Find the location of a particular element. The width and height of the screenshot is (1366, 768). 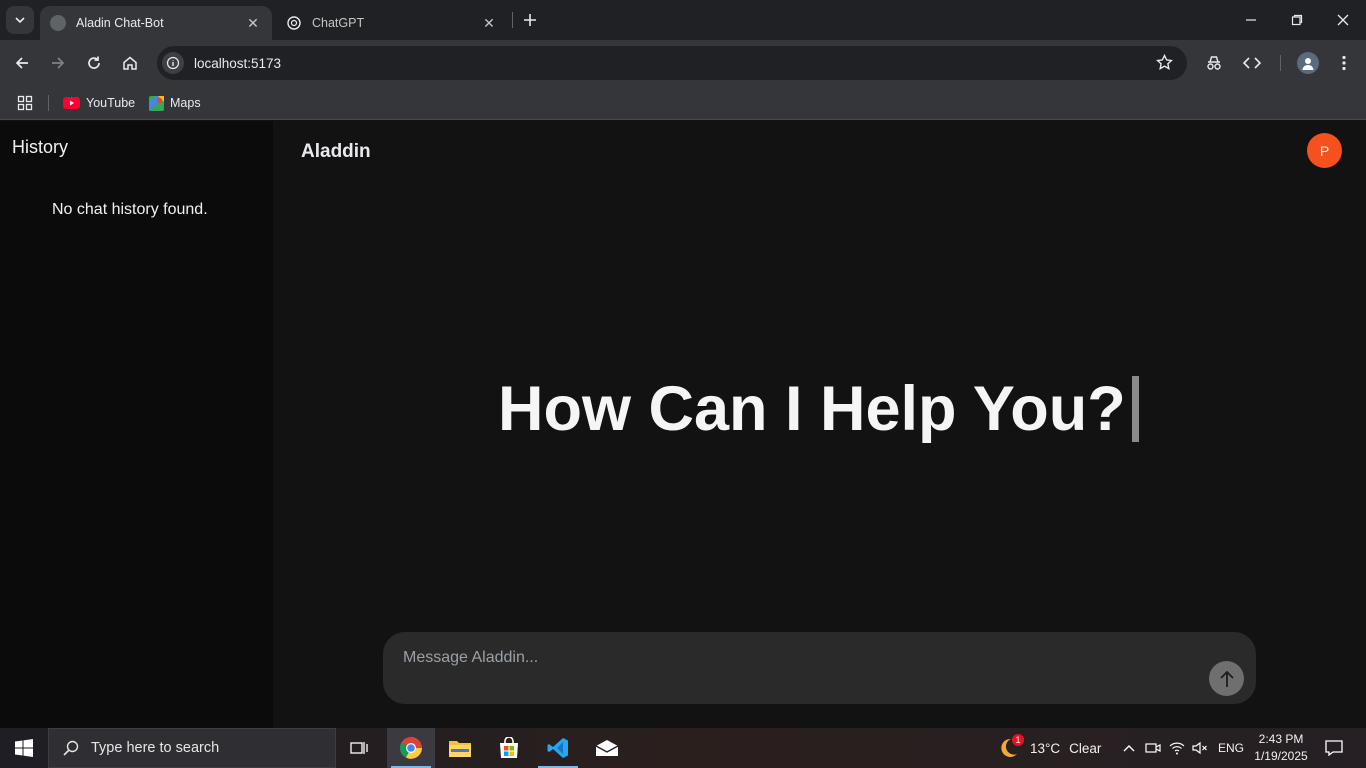

wifi-icon is located at coordinates (1177, 748).